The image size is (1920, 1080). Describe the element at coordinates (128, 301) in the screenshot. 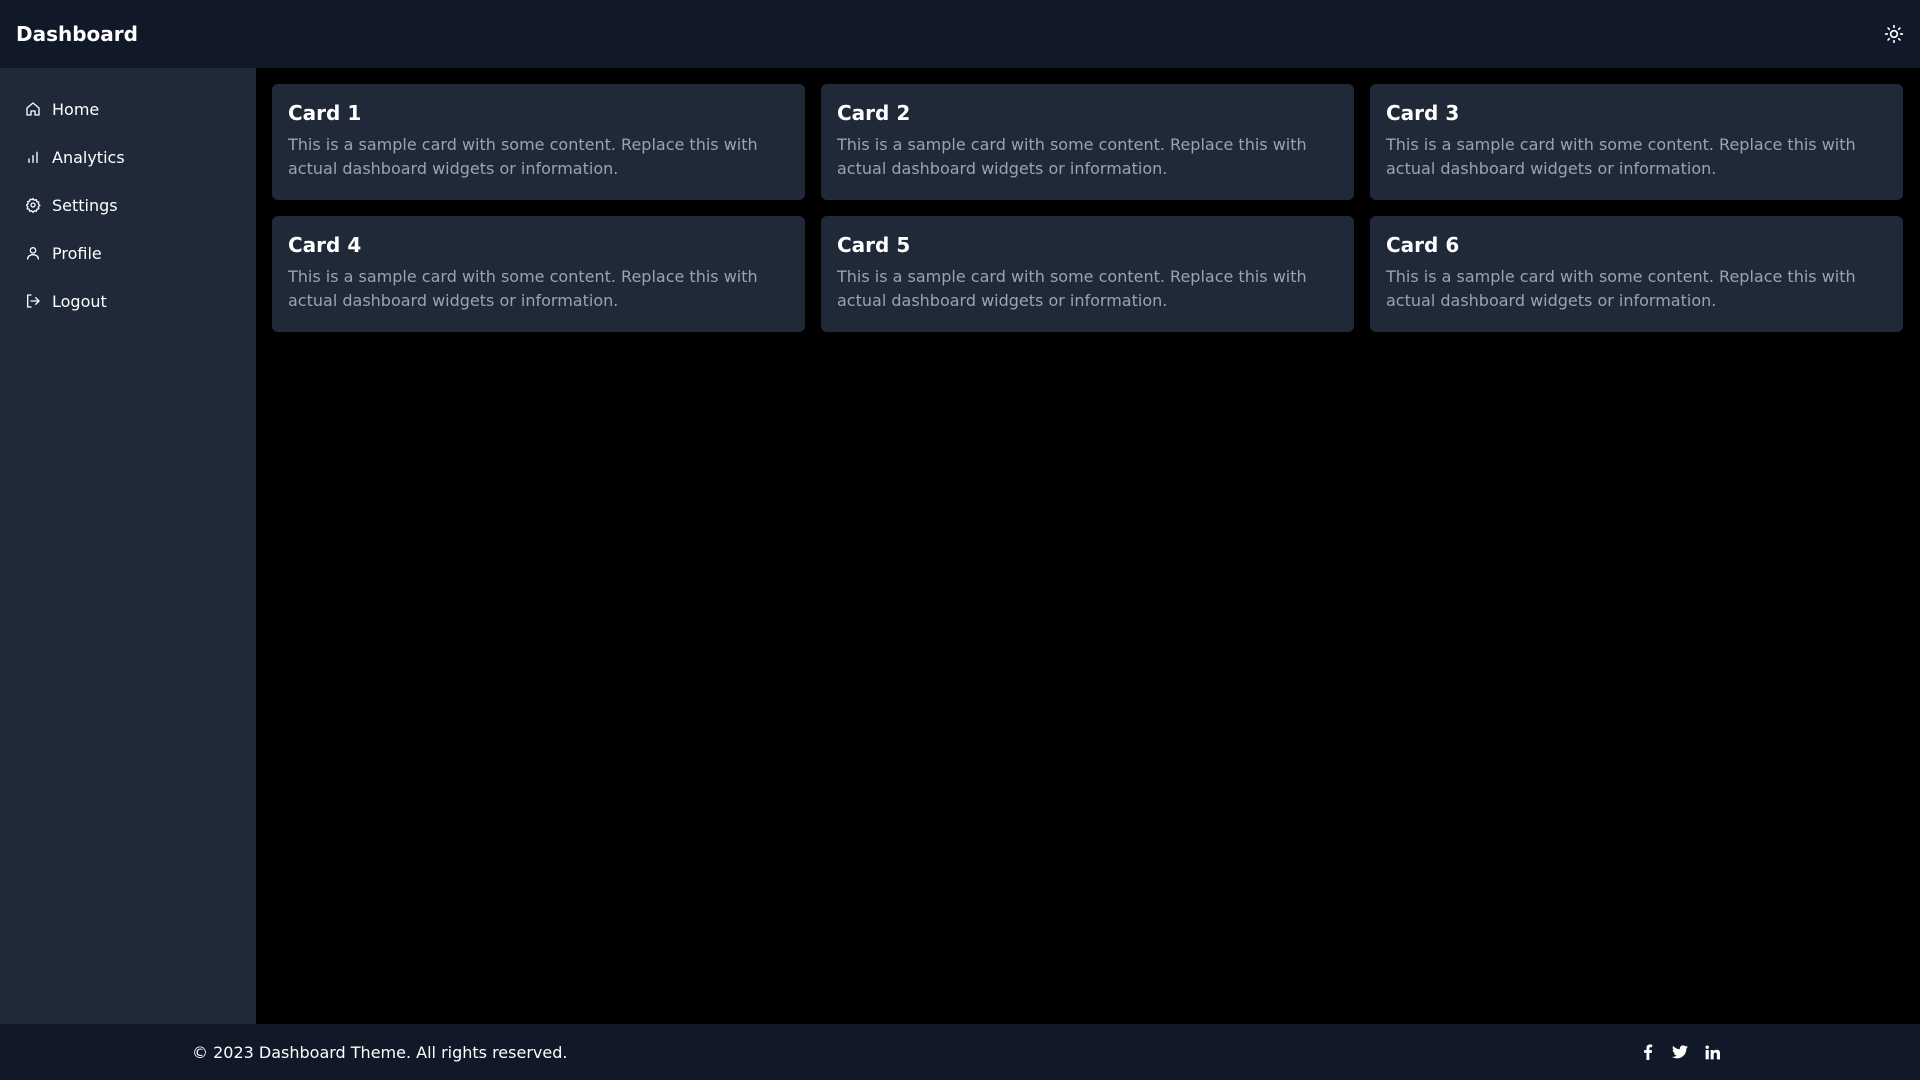

I see `sidebar-item-logout: Logout` at that location.